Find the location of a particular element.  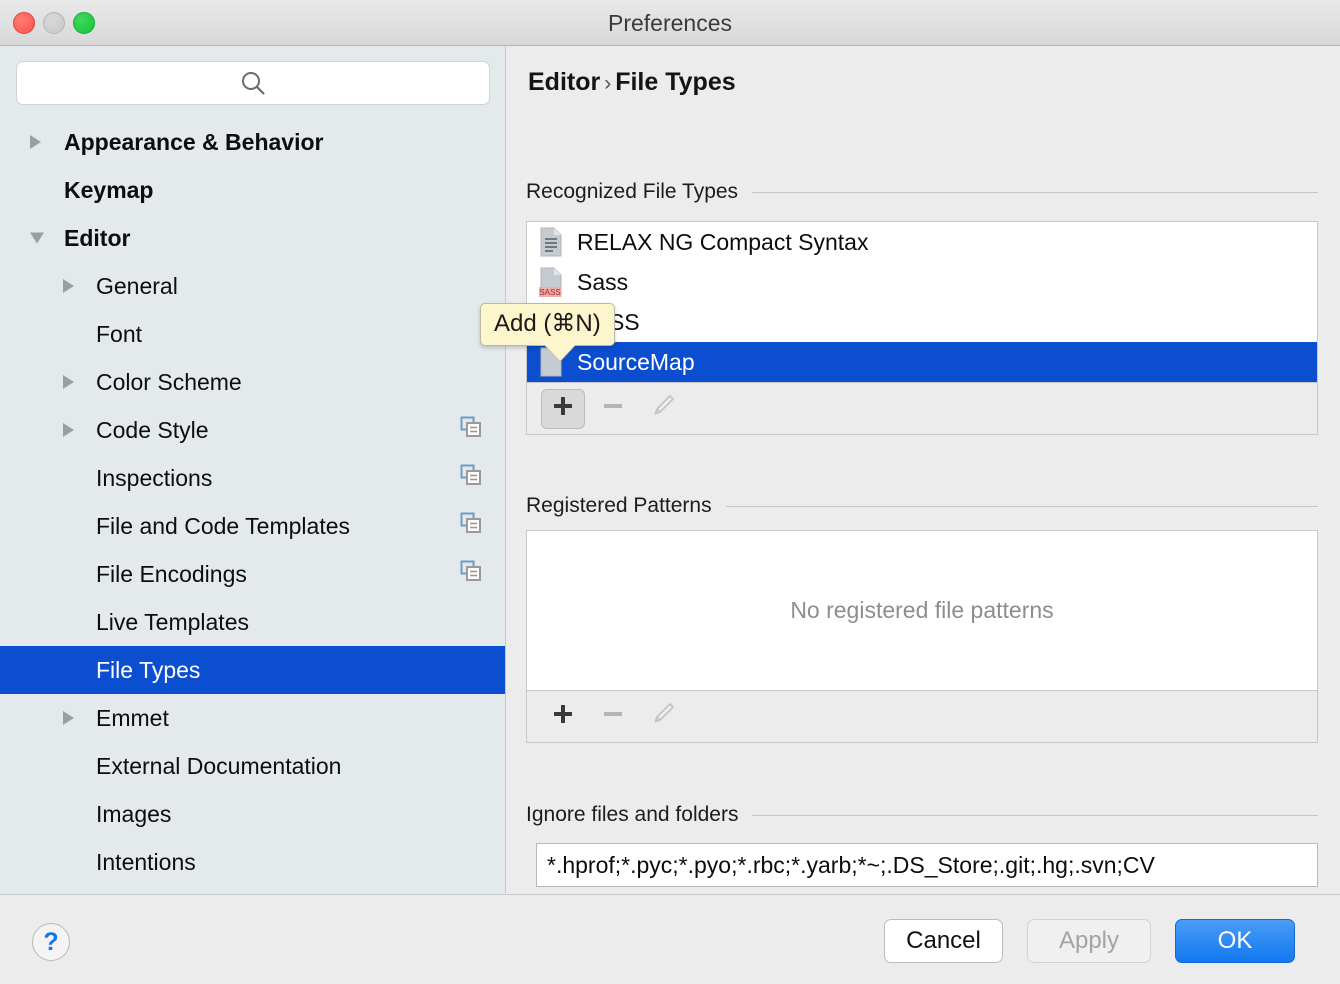

sidebar-item-color-scheme: Color Scheme is located at coordinates (252, 382).